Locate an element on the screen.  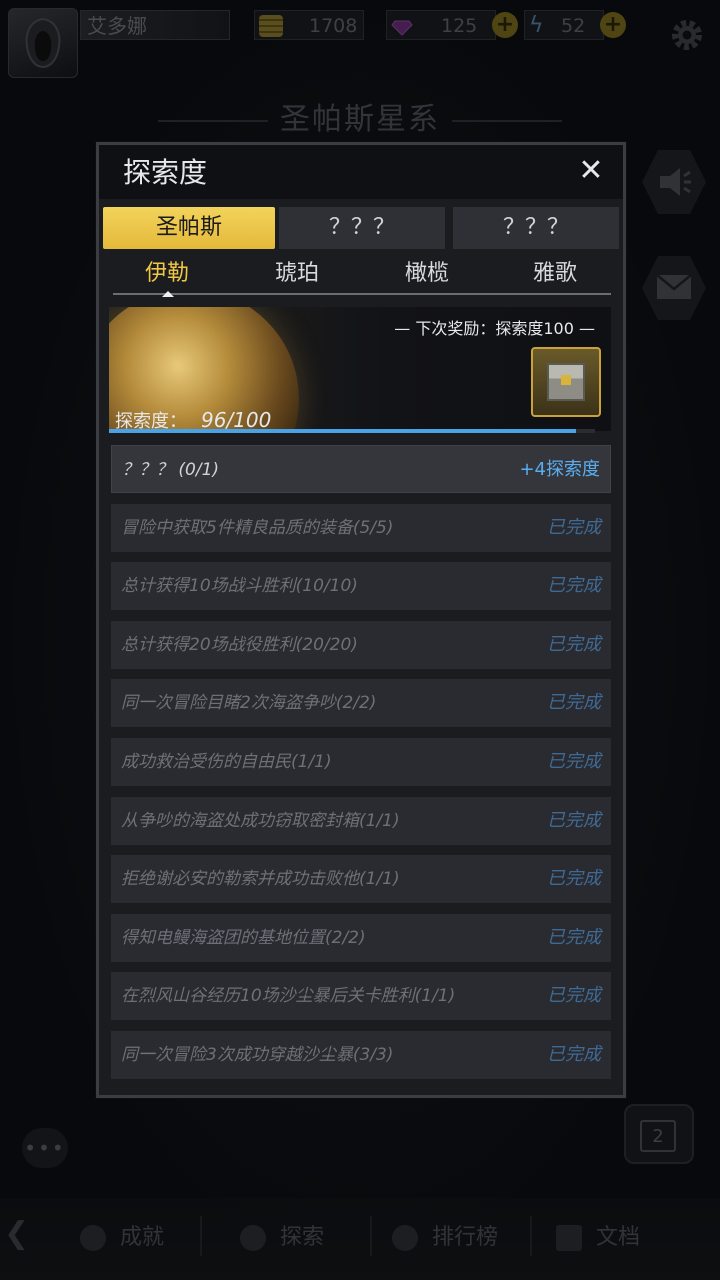
tab-saint-pas: 圣帕斯 is located at coordinates (189, 228).